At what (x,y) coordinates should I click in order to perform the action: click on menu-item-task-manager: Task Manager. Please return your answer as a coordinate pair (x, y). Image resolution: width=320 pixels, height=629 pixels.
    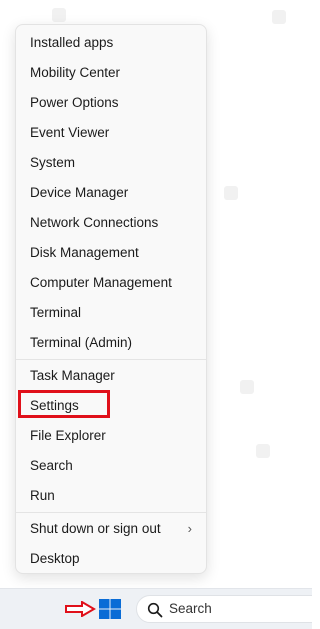
    Looking at the image, I should click on (111, 376).